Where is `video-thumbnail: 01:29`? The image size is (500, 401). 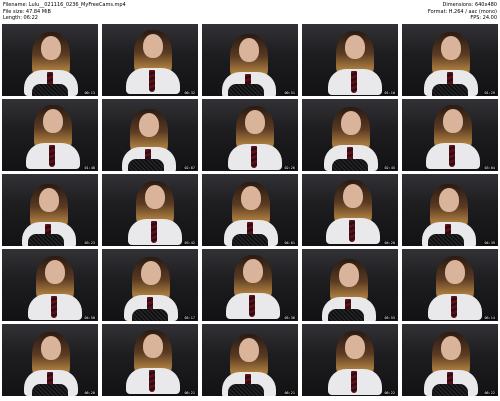 video-thumbnail: 01:29 is located at coordinates (450, 60).